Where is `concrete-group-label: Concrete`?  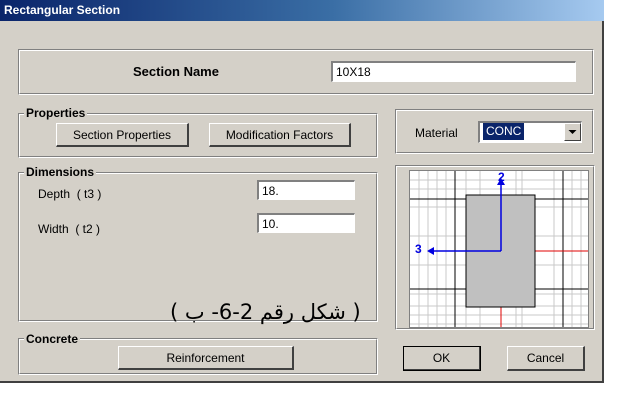 concrete-group-label: Concrete is located at coordinates (52, 339).